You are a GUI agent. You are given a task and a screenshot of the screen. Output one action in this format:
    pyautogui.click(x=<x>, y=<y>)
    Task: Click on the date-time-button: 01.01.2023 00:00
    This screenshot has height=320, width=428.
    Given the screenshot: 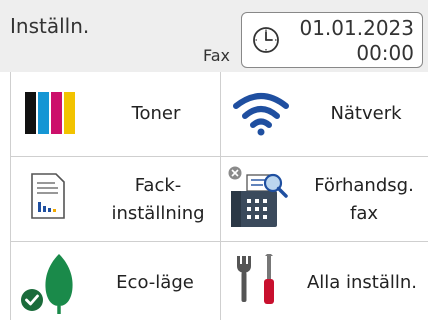 What is the action you would take?
    pyautogui.click(x=332, y=40)
    